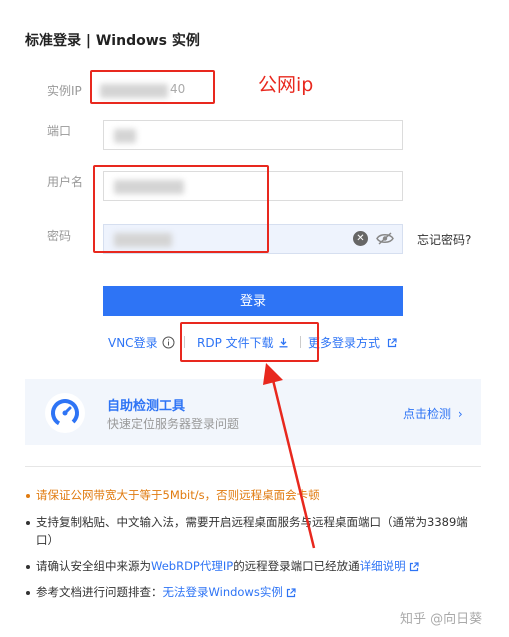 This screenshot has height=637, width=509. I want to click on watermark: 知乎 @向日葵, so click(441, 619).